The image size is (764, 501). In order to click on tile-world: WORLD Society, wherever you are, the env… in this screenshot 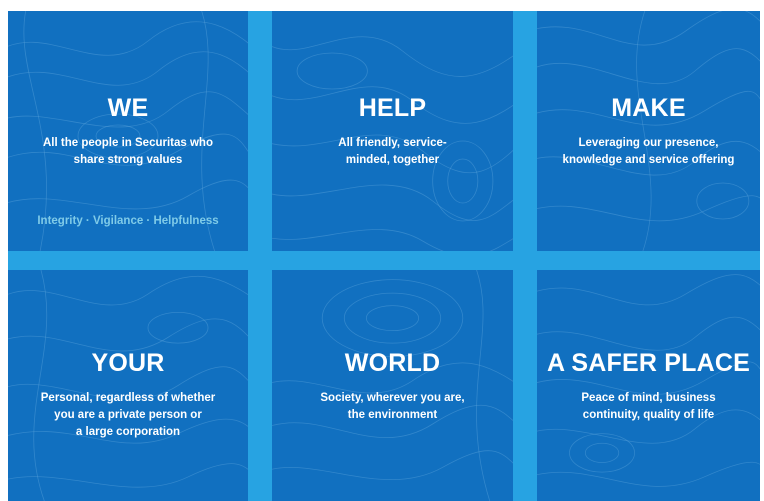, I will do `click(392, 385)`.